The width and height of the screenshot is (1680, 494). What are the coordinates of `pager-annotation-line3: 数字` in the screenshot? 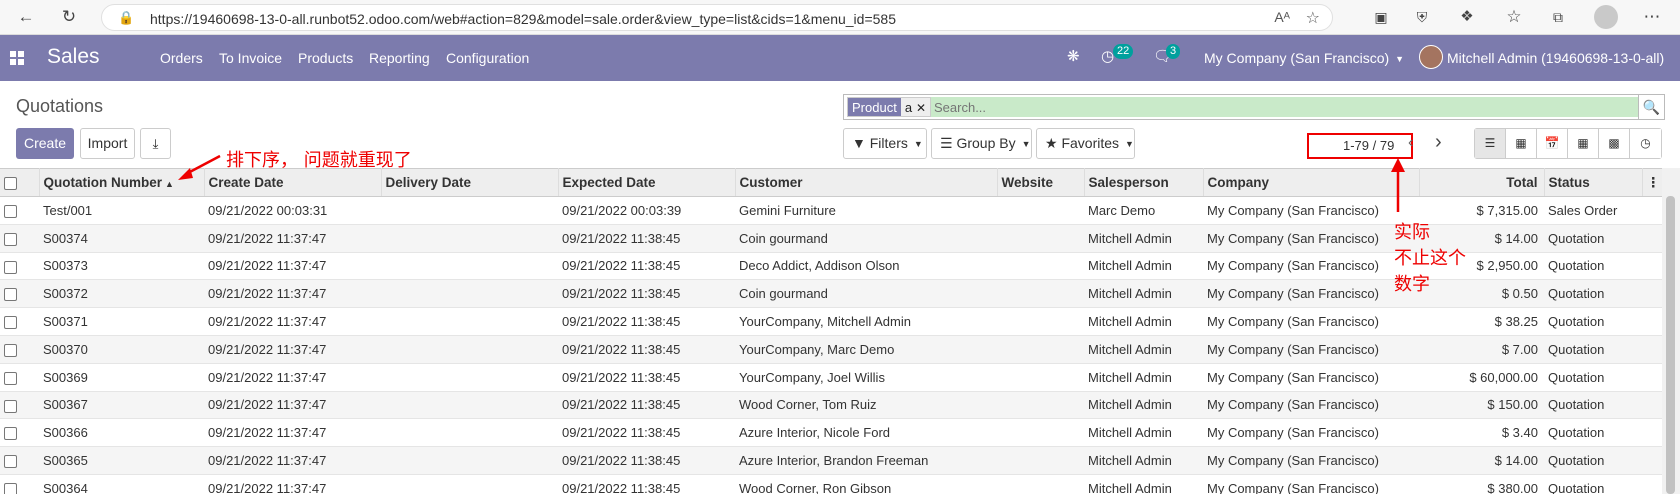 It's located at (1412, 284).